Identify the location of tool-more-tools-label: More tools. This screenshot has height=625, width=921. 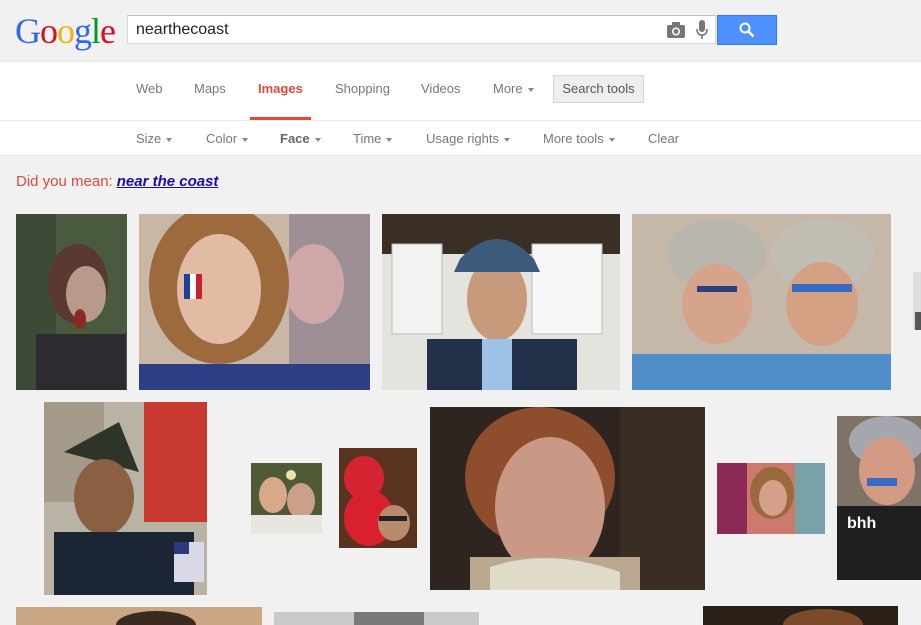
(573, 138).